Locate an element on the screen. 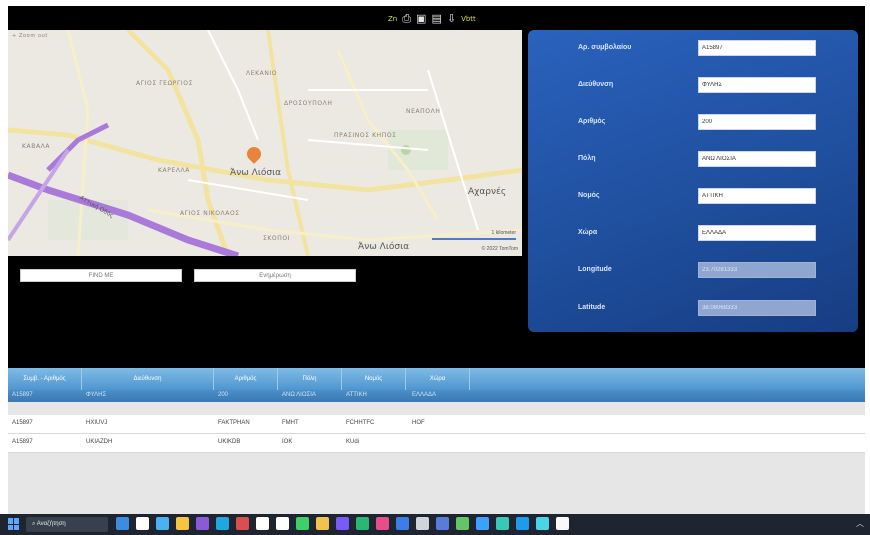 The width and height of the screenshot is (870, 535). map-label-karella: ΚΑΡΕΛΛΑ is located at coordinates (174, 170).